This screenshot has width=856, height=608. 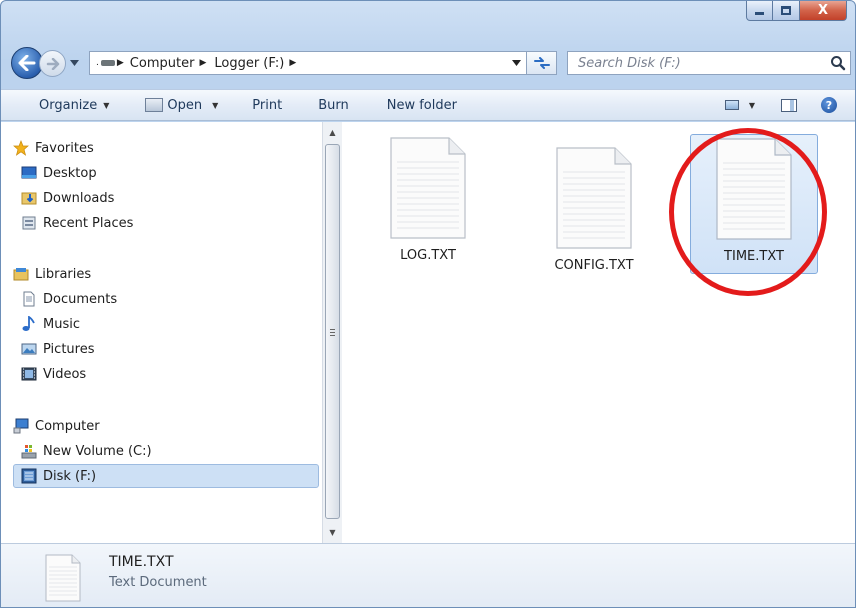 I want to click on minimize-button, so click(x=759, y=11).